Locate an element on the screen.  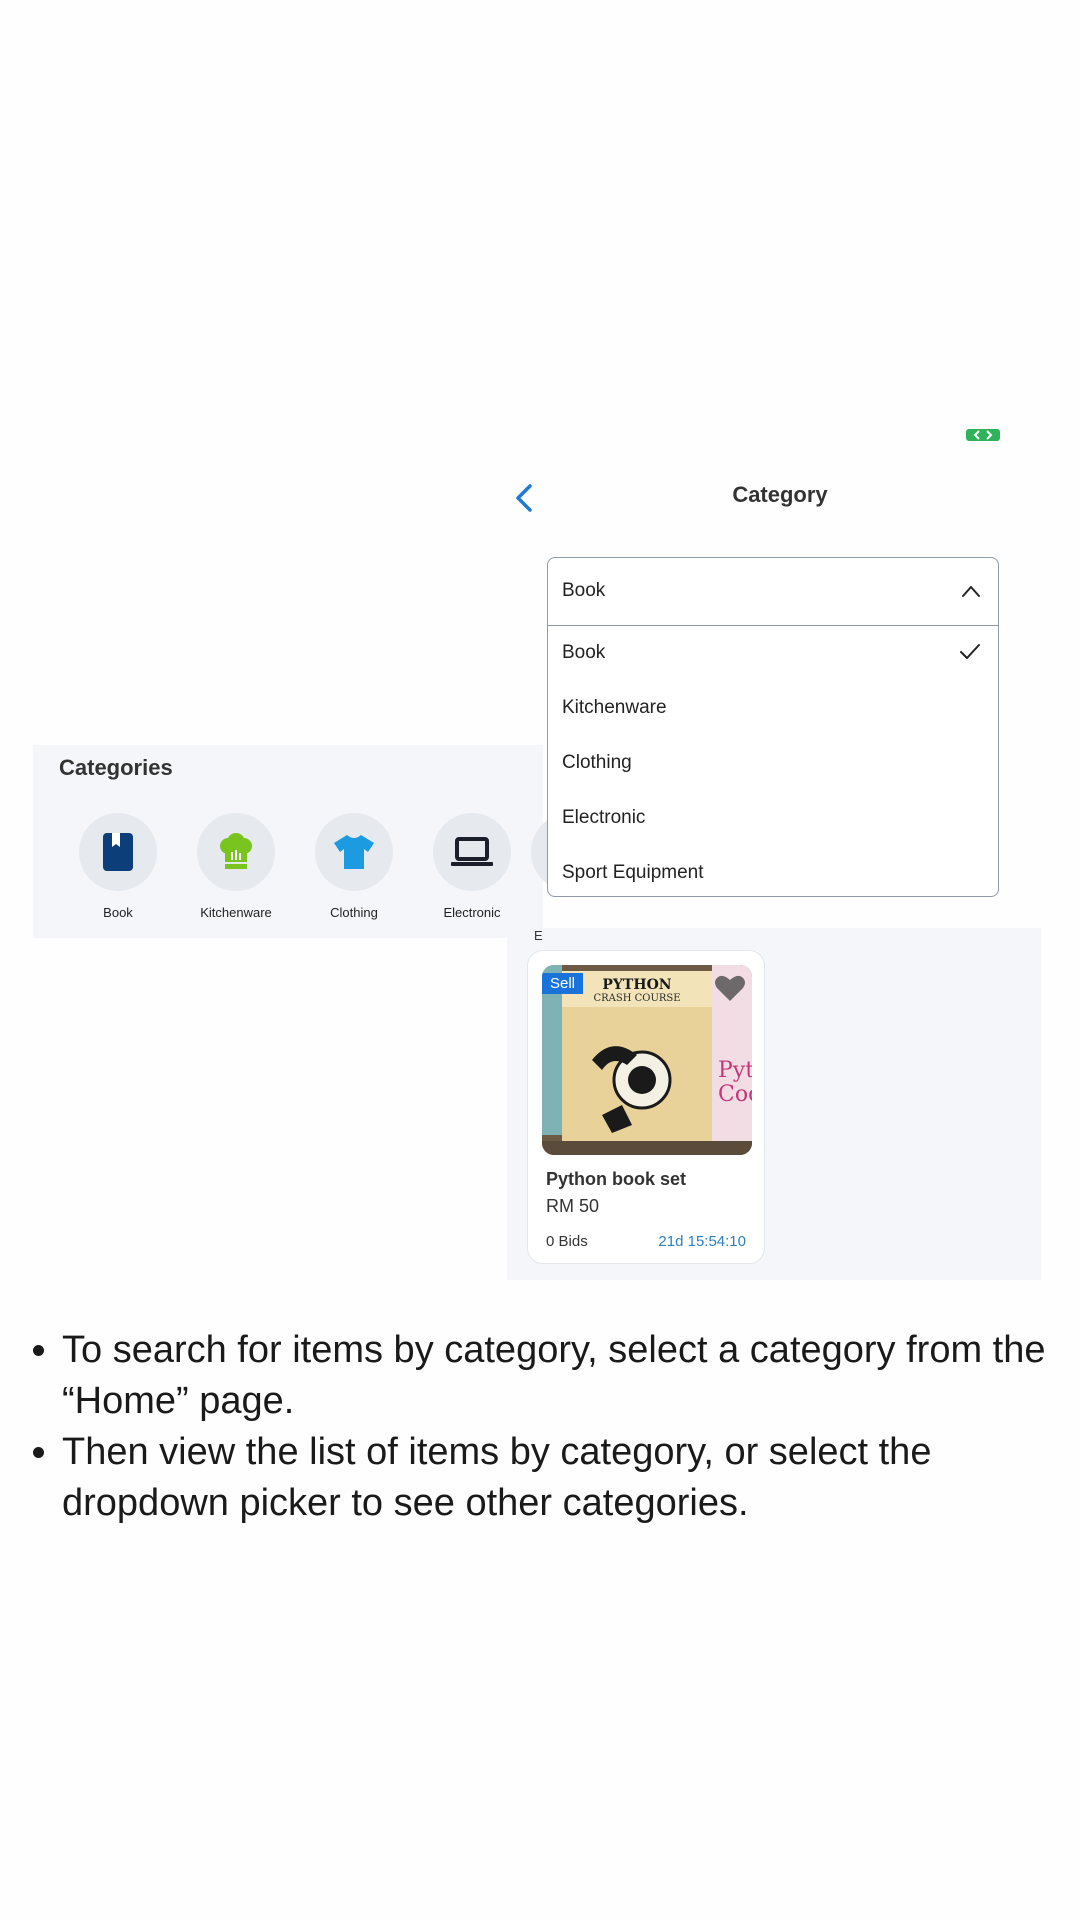
category-clothing: Clothing is located at coordinates (354, 866).